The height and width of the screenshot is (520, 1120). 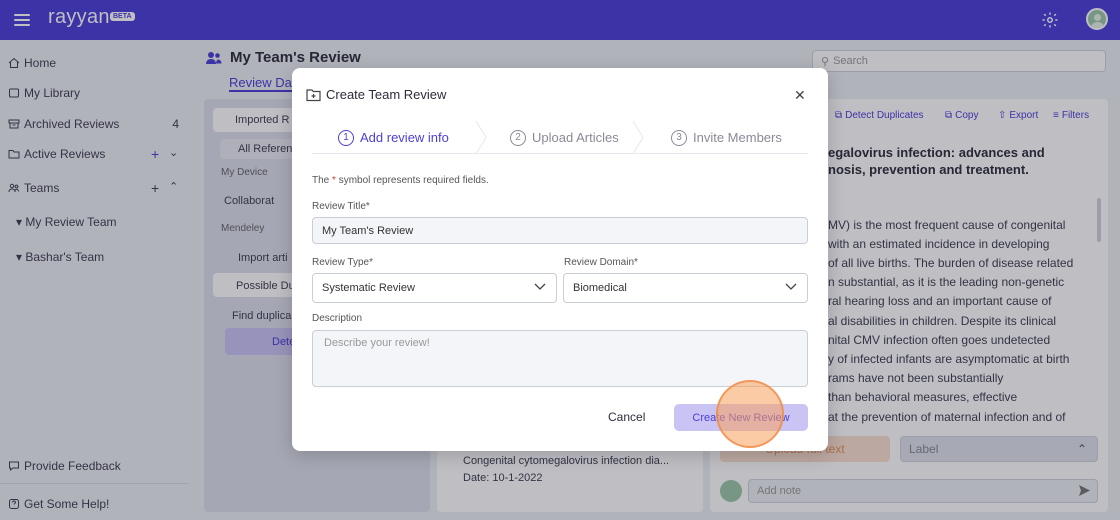 What do you see at coordinates (386, 94) in the screenshot?
I see `dialog-title: Create Team Review` at bounding box center [386, 94].